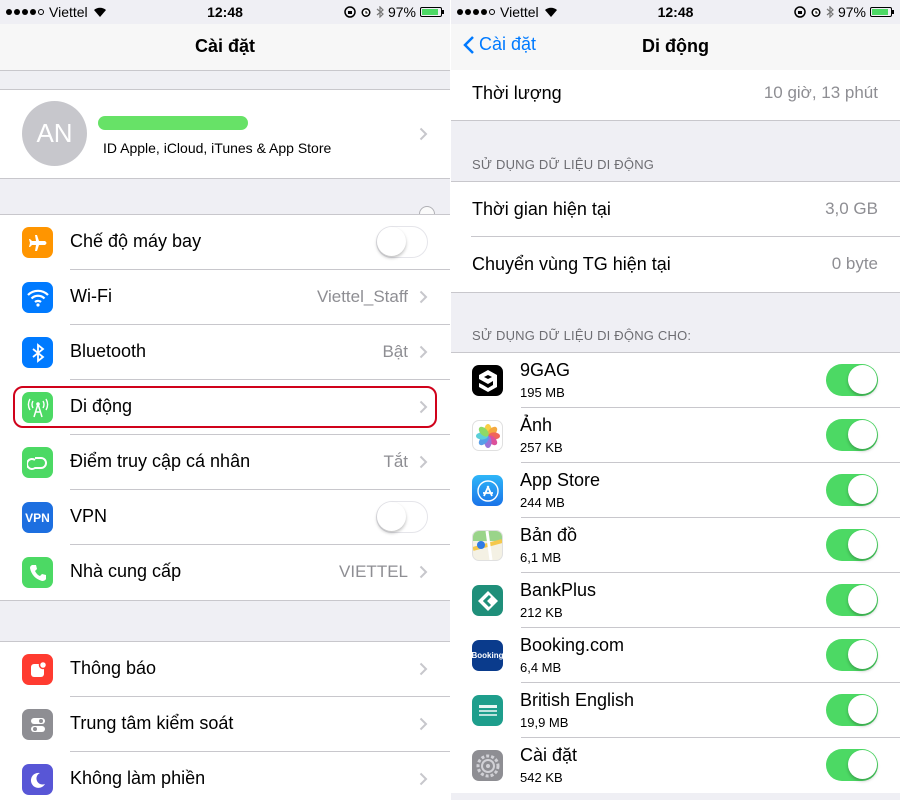 Image resolution: width=900 pixels, height=800 pixels. What do you see at coordinates (108, 351) in the screenshot?
I see `bluetooth-label: Bluetooth` at bounding box center [108, 351].